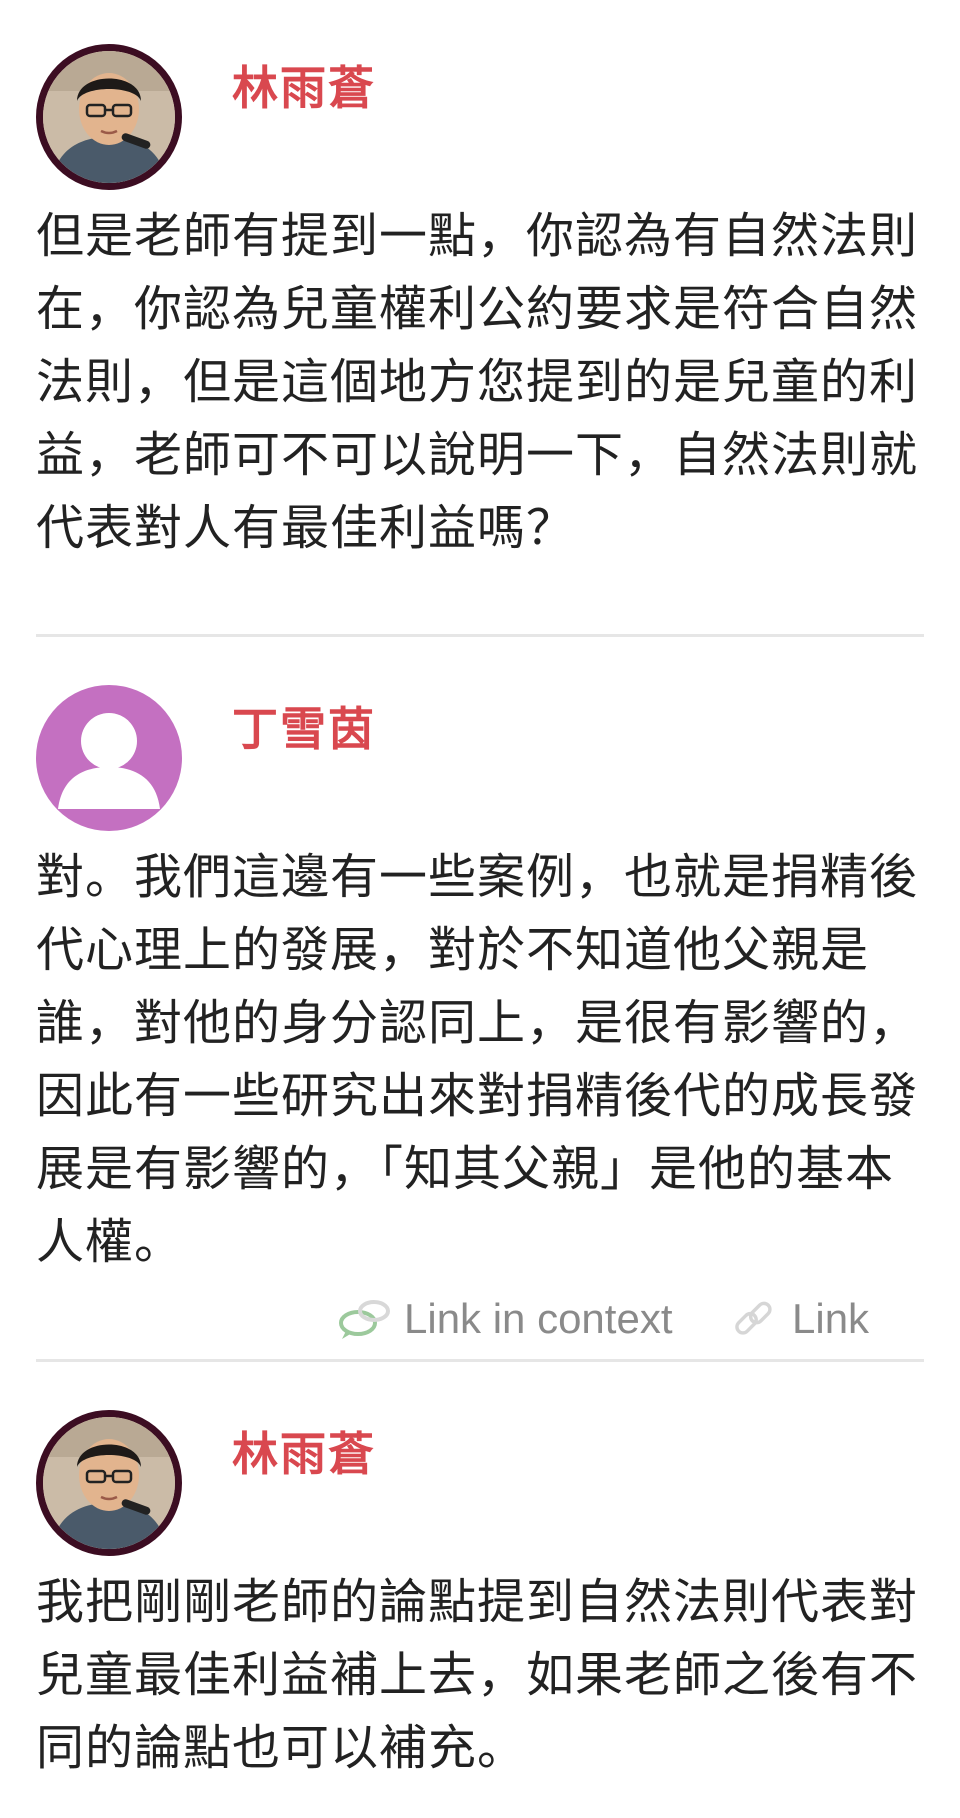  I want to click on link-in-context-label: Link in context, so click(538, 1318).